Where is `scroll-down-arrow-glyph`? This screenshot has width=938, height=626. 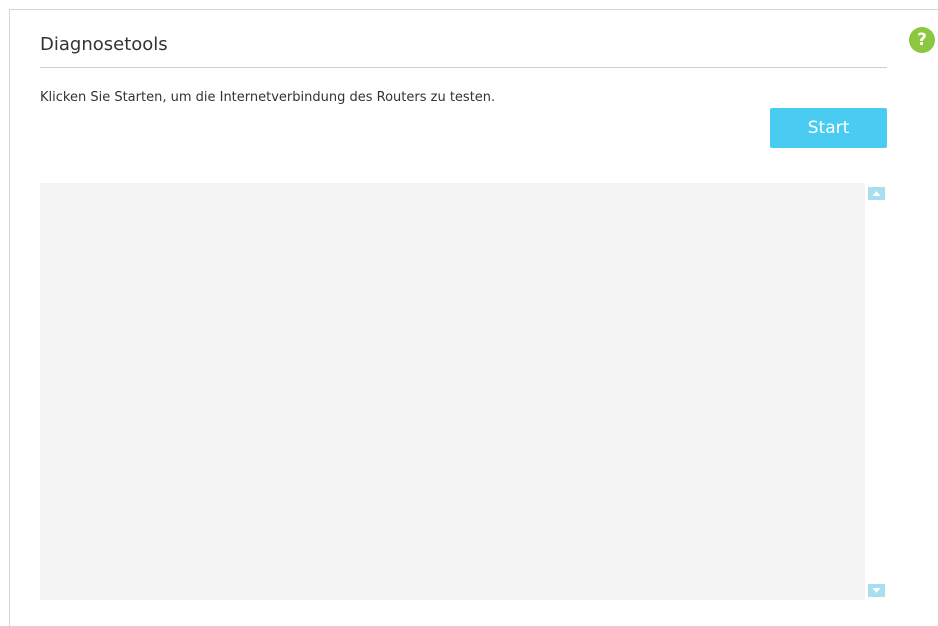
scroll-down-arrow-glyph is located at coordinates (876, 590).